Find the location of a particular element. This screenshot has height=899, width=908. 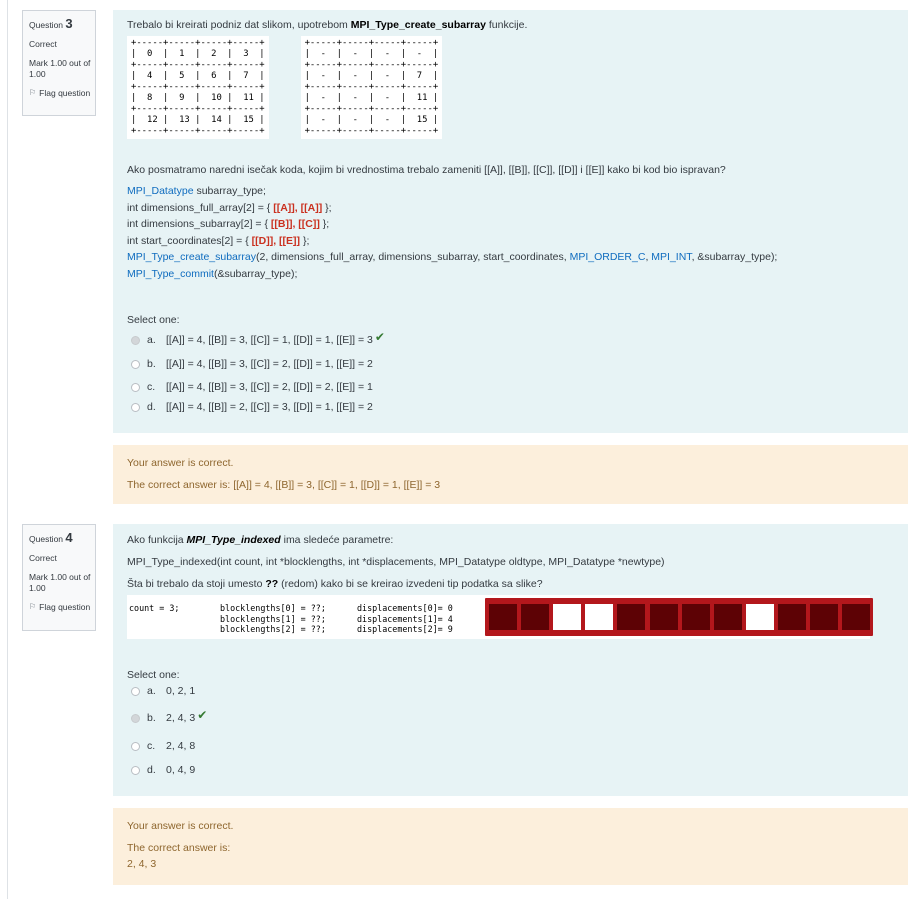

memory-blocks-diagram is located at coordinates (679, 617).